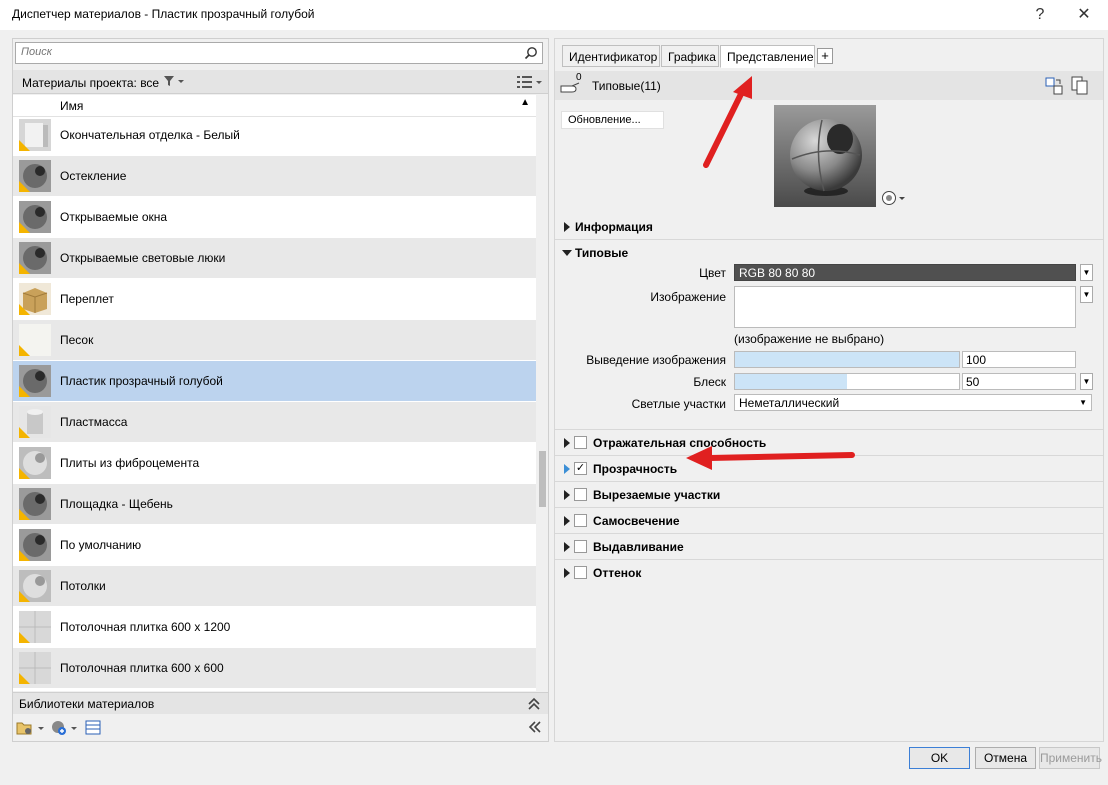  I want to click on glossiness-dropdown: ▼, so click(1086, 381).